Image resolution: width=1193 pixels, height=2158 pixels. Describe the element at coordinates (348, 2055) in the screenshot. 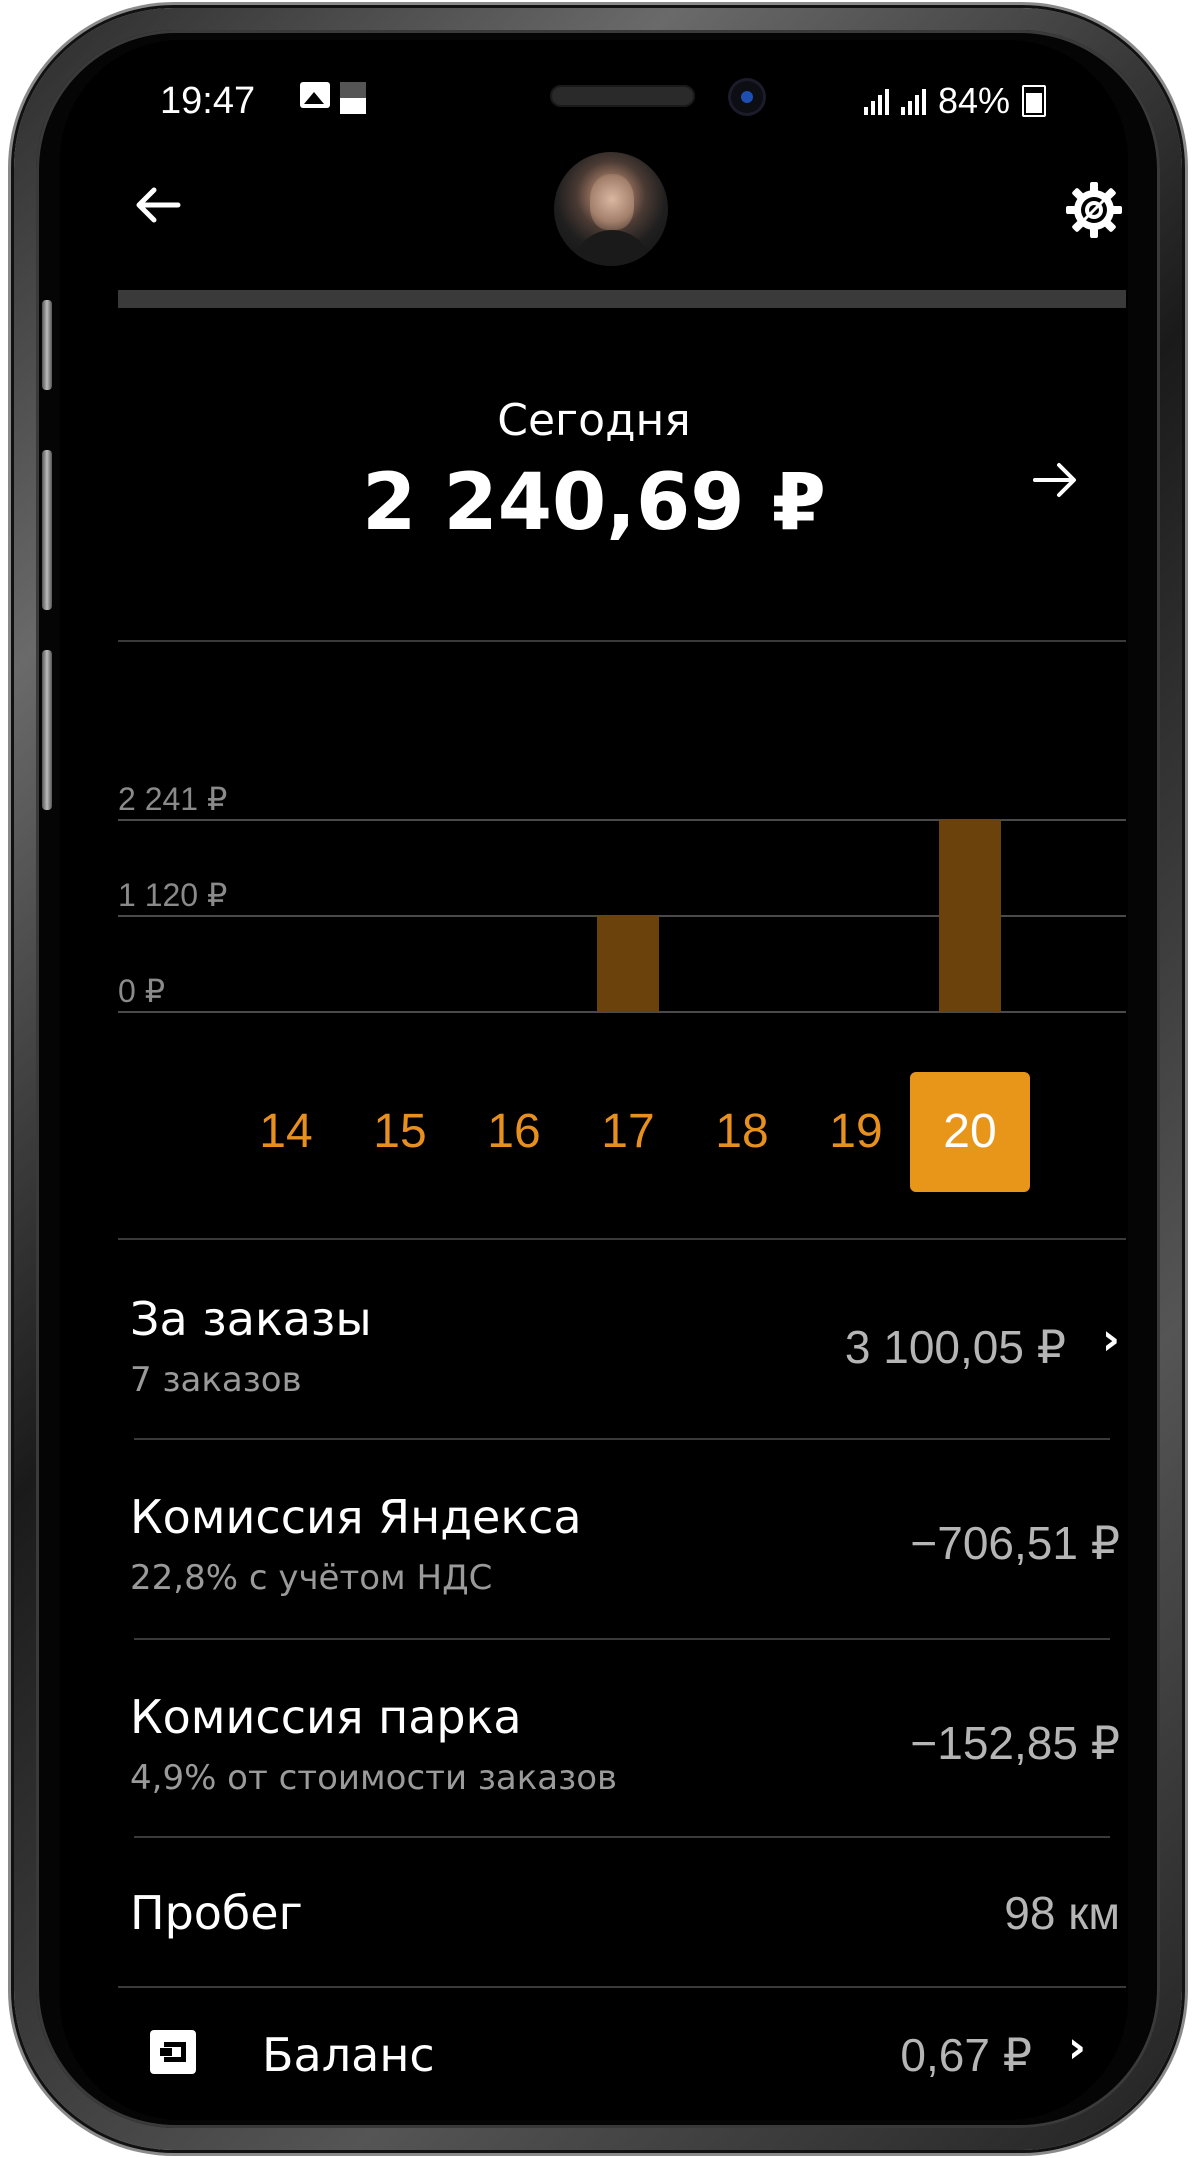

I see `balance-label: Баланс` at that location.